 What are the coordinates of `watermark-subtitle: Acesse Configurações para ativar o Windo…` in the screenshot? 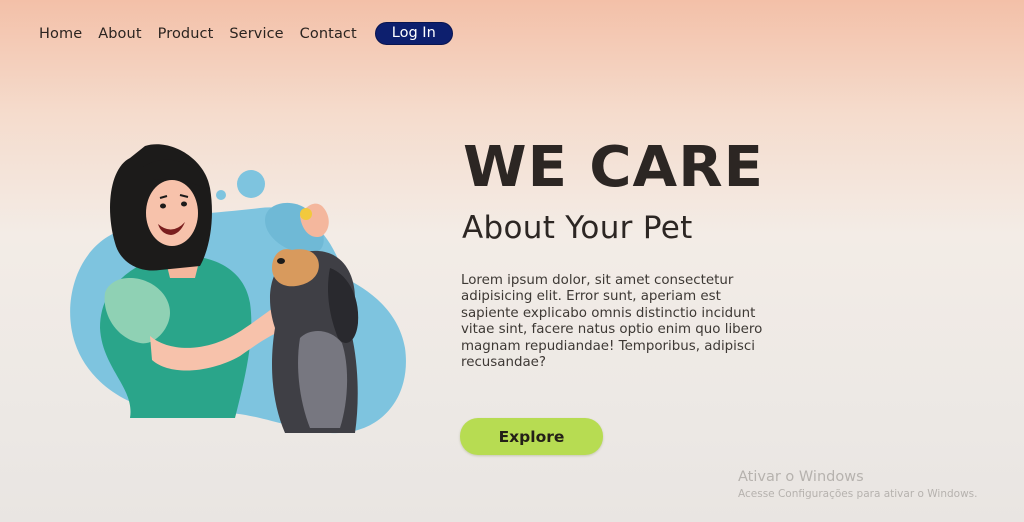 It's located at (858, 494).